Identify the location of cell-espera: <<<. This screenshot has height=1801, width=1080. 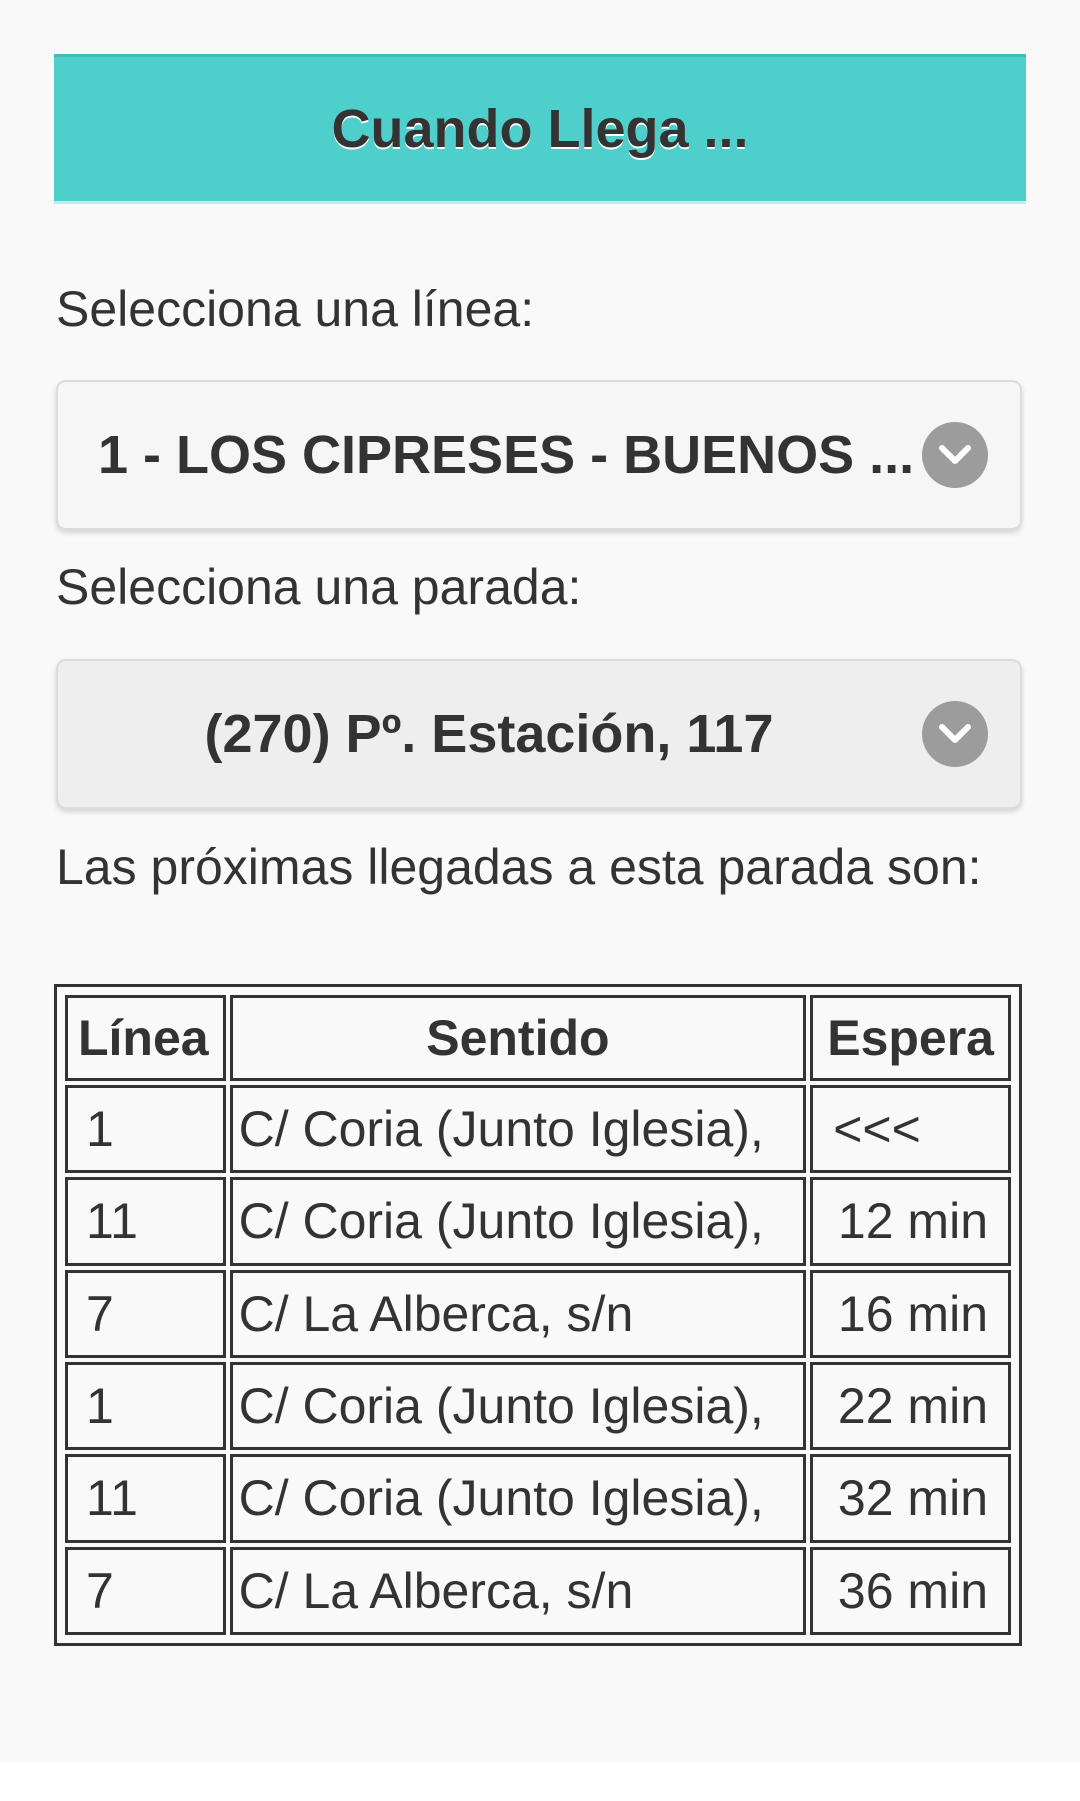
(910, 1129).